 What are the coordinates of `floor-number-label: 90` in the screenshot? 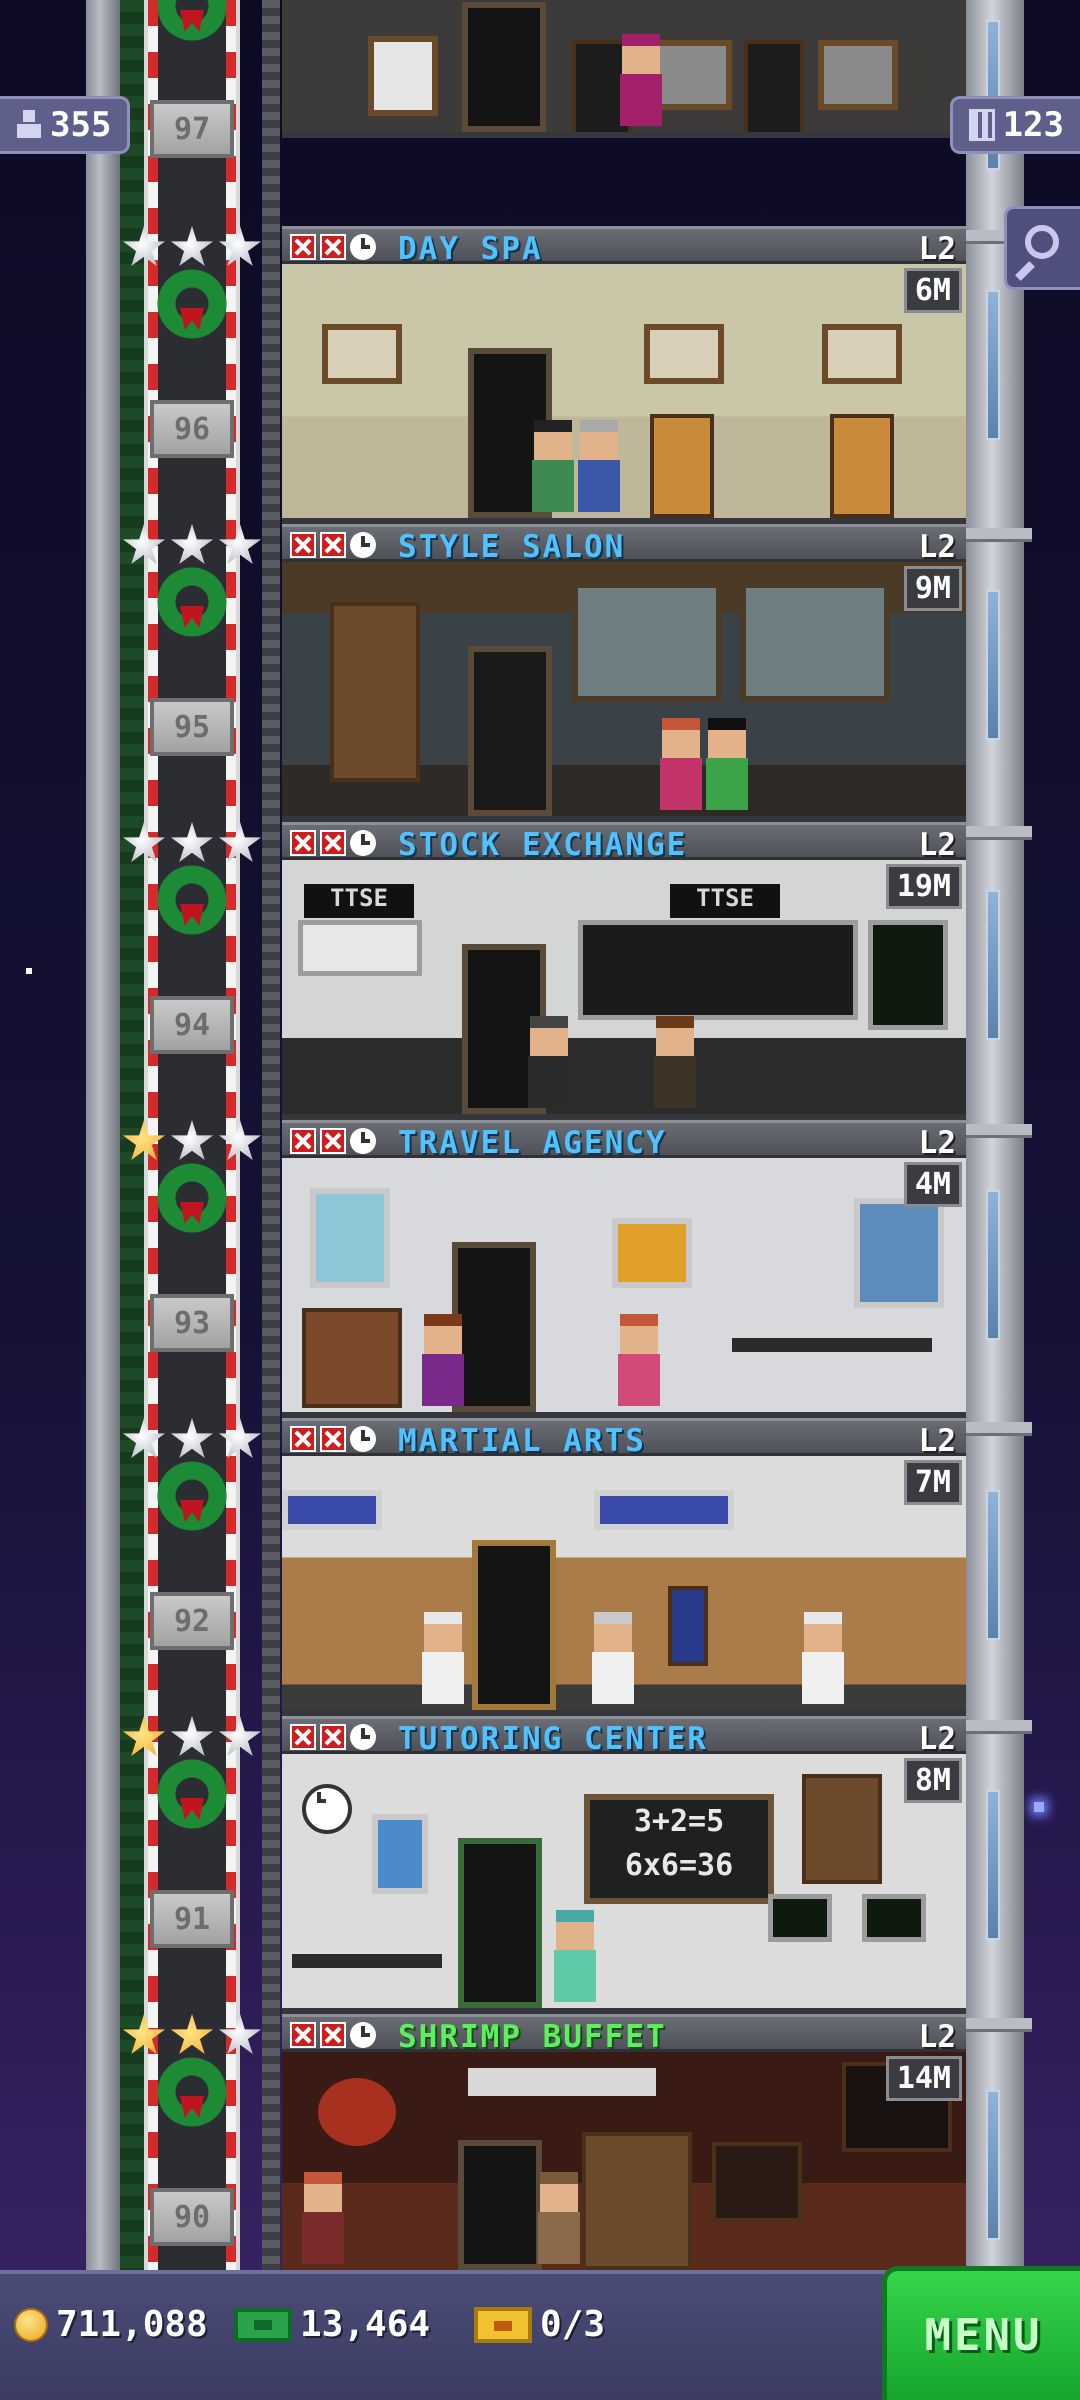 It's located at (192, 2217).